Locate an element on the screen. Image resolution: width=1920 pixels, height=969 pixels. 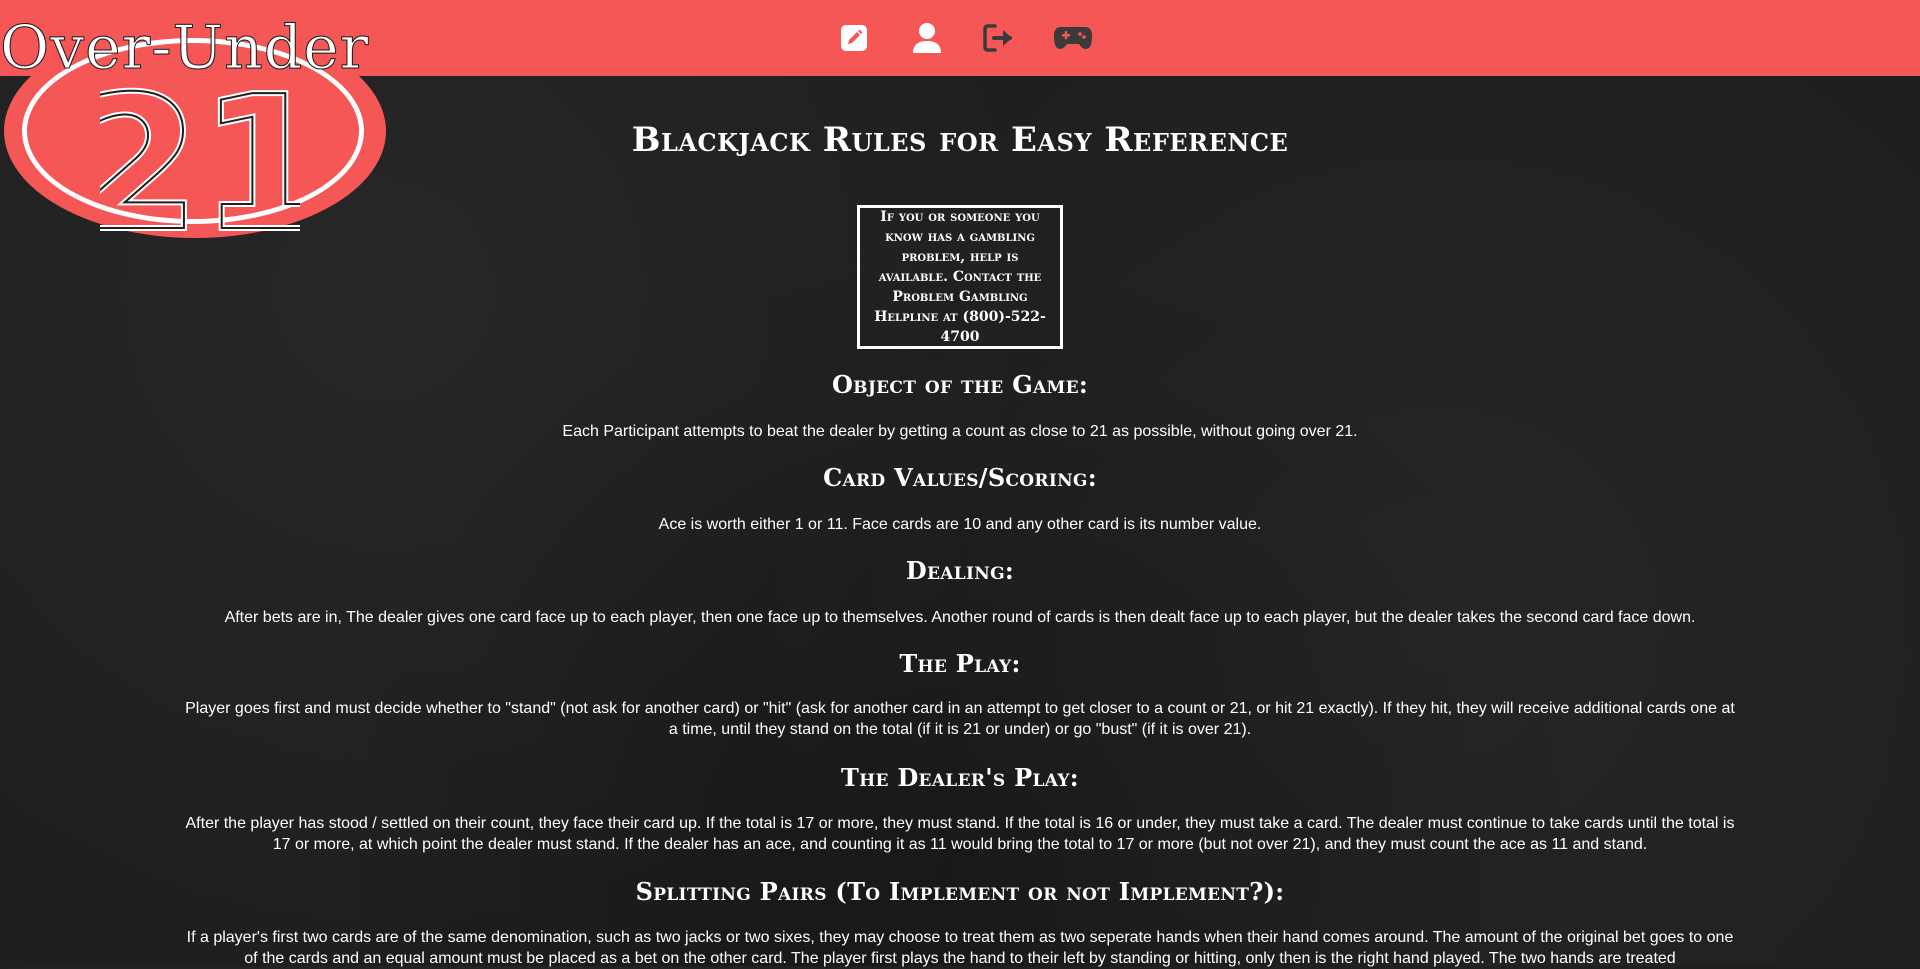
section-heading-dealing: Dealing: is located at coordinates (960, 570).